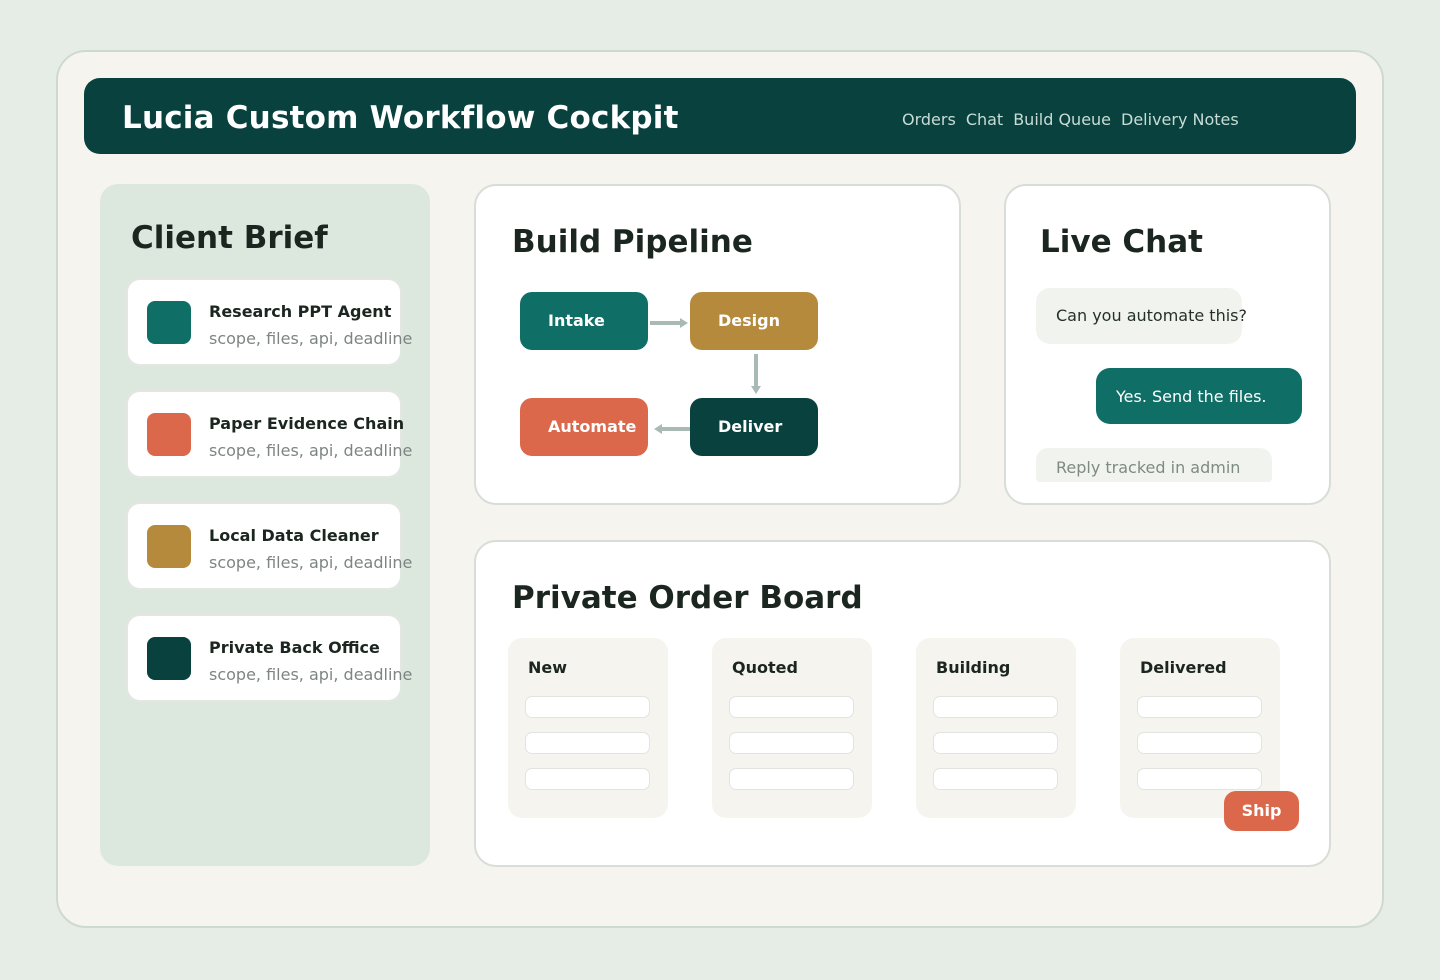 The height and width of the screenshot is (980, 1440). Describe the element at coordinates (756, 374) in the screenshot. I see `arrow-design-to-deliver` at that location.